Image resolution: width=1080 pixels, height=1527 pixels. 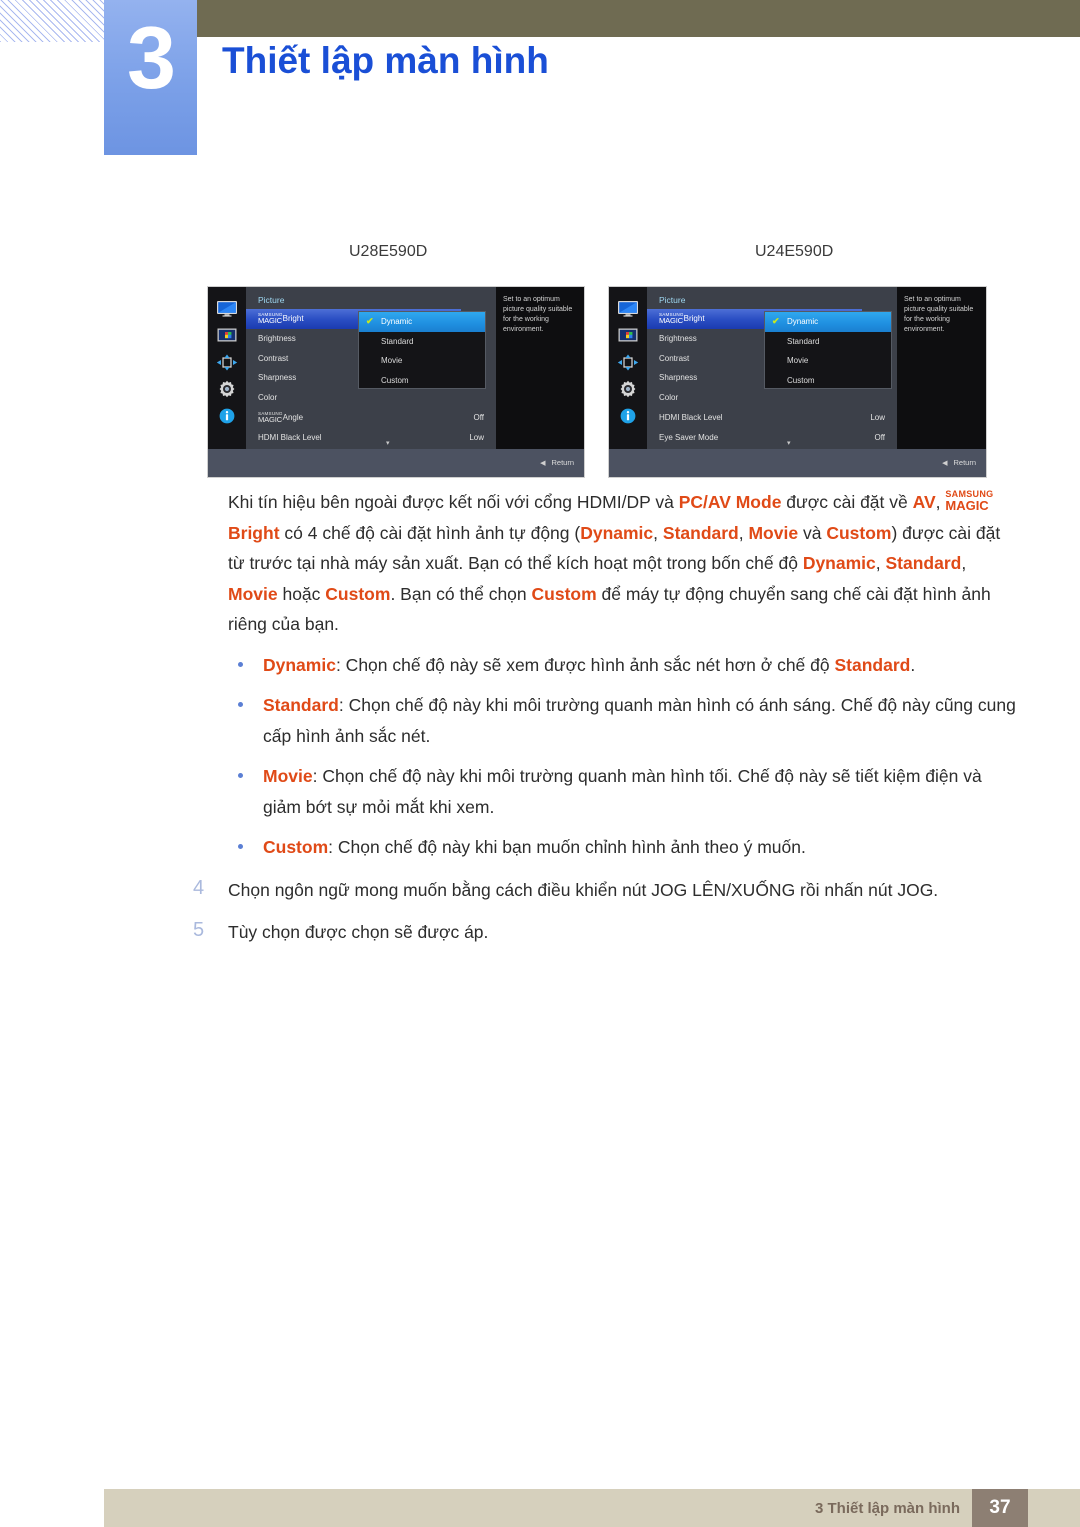 I want to click on model-label-right: U24E590D, so click(x=794, y=251).